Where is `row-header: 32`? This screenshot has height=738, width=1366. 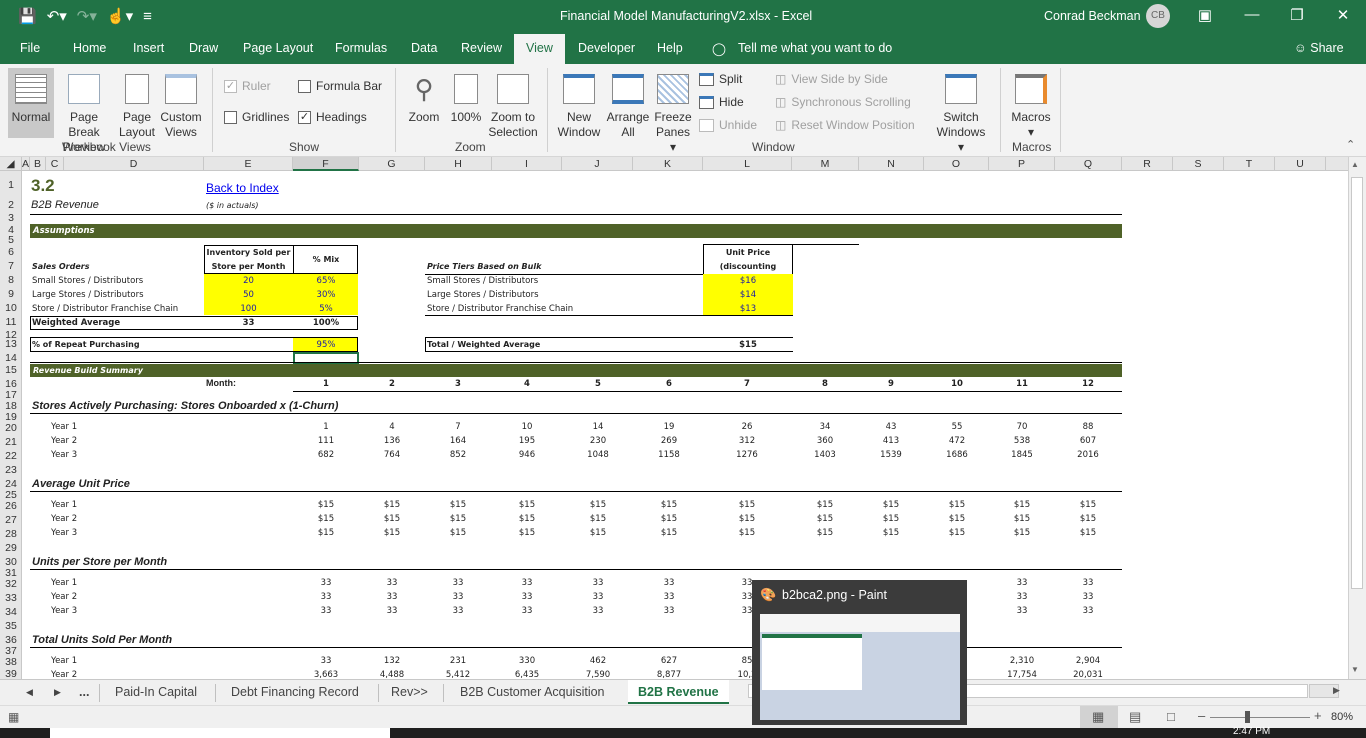 row-header: 32 is located at coordinates (11, 584).